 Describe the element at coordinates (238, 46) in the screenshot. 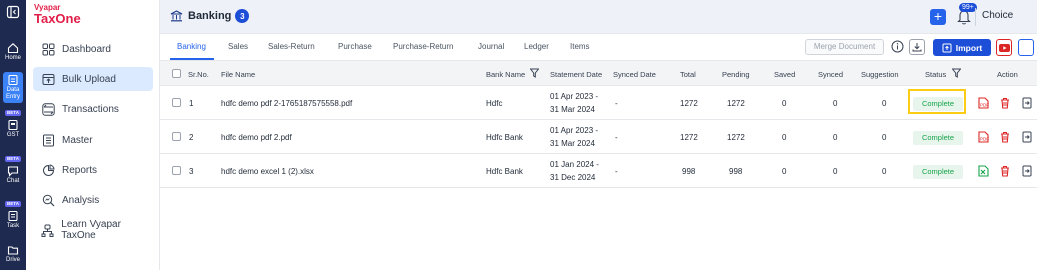

I see `tab-sales: Sales` at that location.